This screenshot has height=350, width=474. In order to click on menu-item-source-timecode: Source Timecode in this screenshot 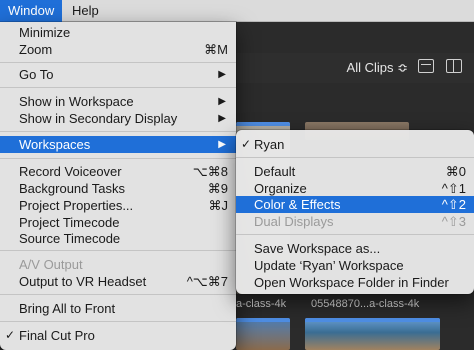, I will do `click(118, 238)`.